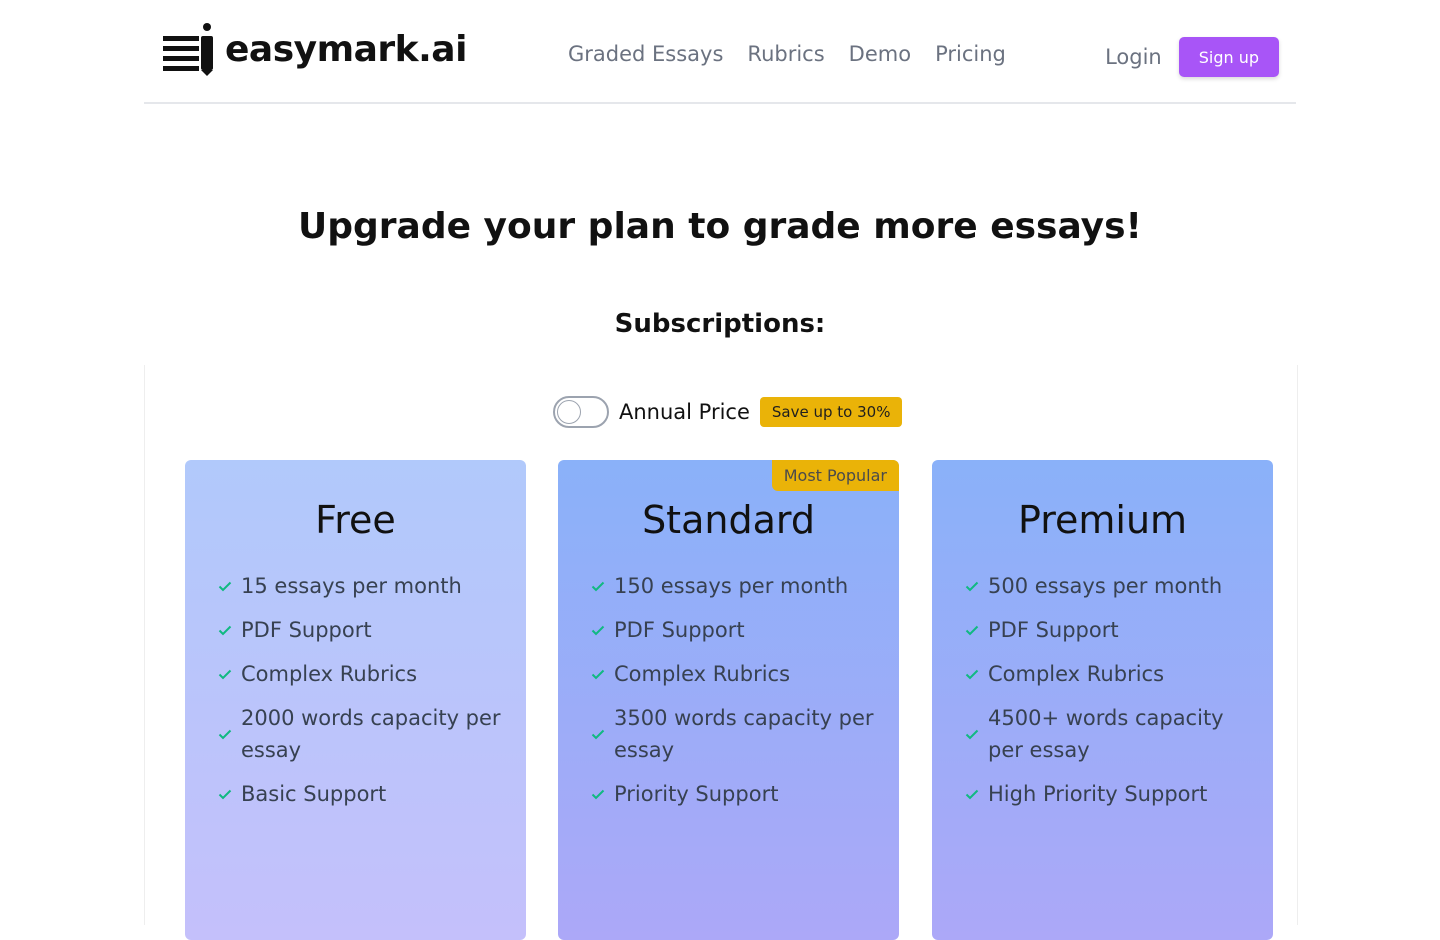 The height and width of the screenshot is (940, 1440). Describe the element at coordinates (1109, 734) in the screenshot. I see `feature-item: 4500+ words capacity per essay` at that location.